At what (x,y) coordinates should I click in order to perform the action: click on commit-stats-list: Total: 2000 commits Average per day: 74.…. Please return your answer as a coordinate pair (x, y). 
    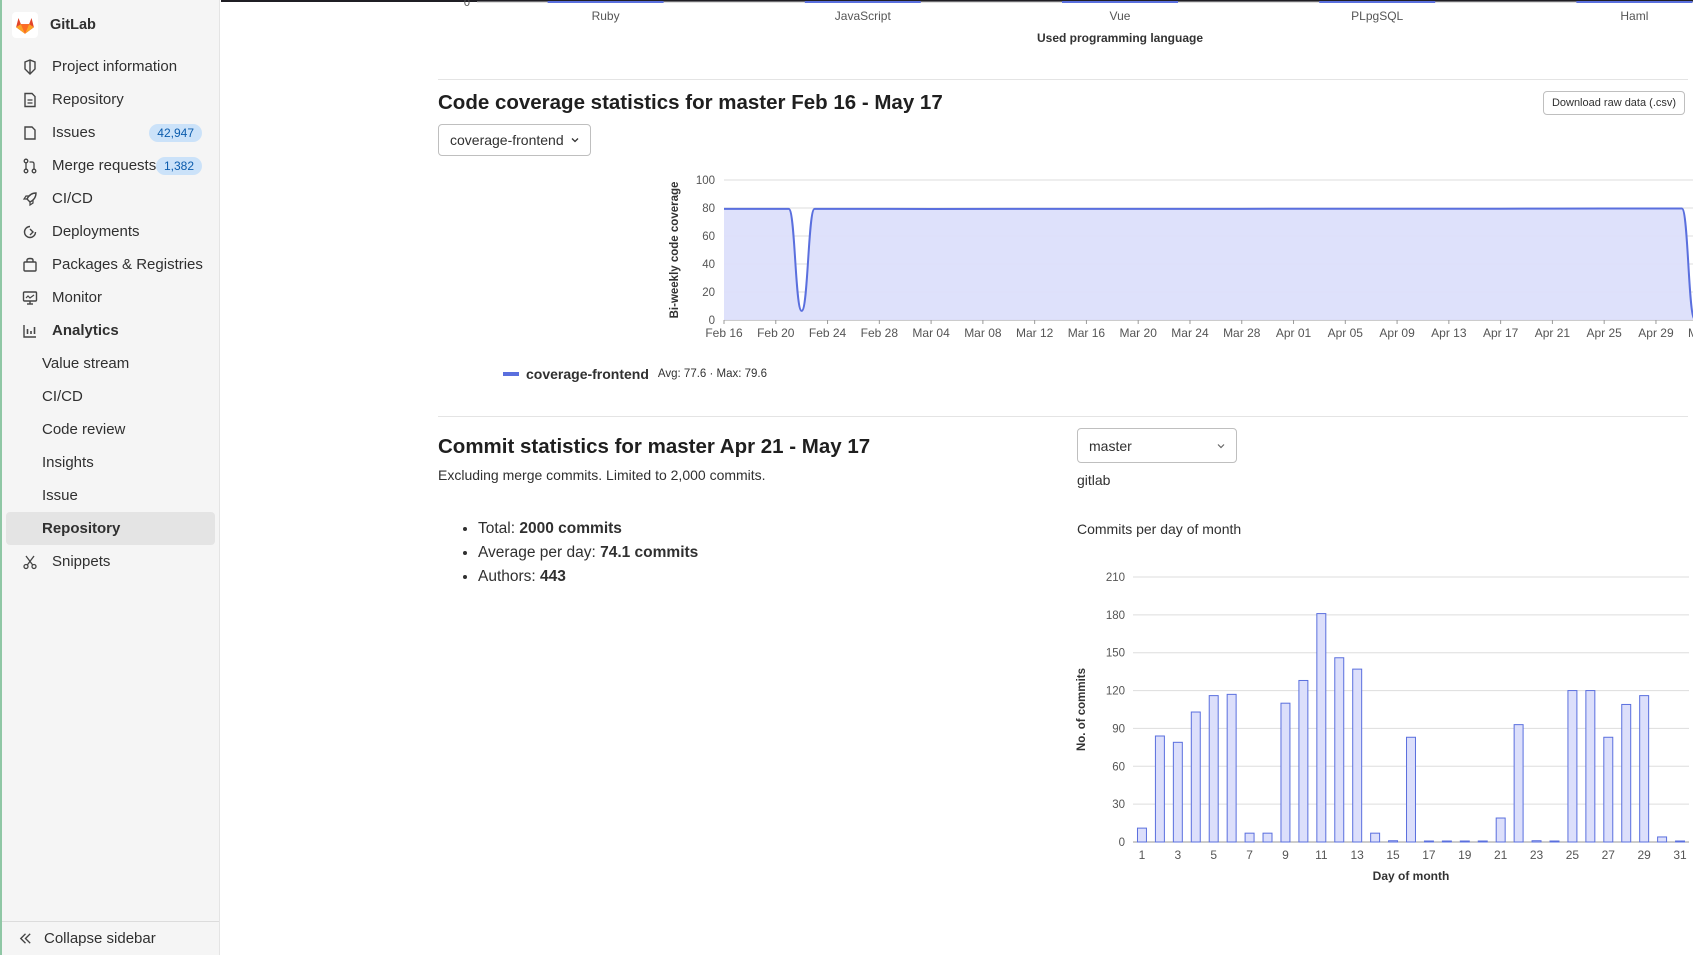
    Looking at the image, I should click on (568, 553).